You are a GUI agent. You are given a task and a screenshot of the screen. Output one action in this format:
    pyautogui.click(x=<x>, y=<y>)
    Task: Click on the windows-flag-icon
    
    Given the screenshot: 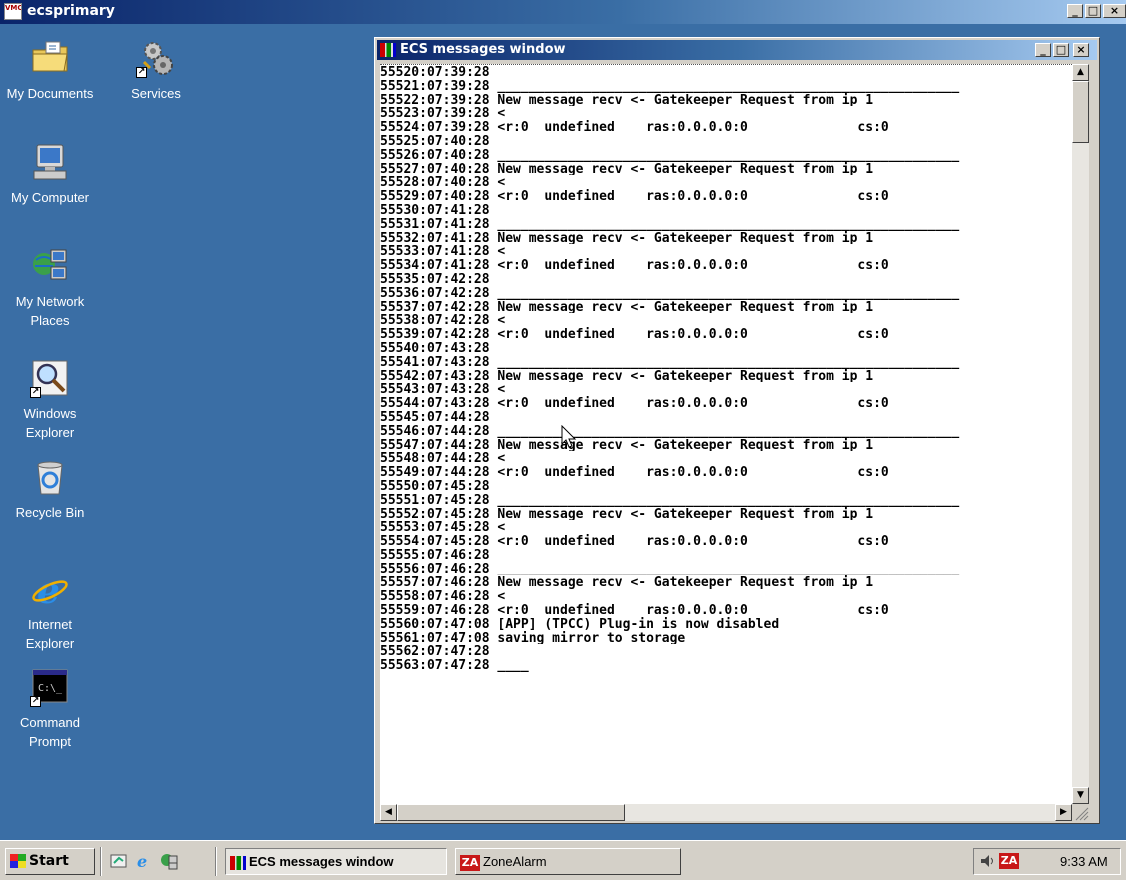 What is the action you would take?
    pyautogui.click(x=18, y=861)
    